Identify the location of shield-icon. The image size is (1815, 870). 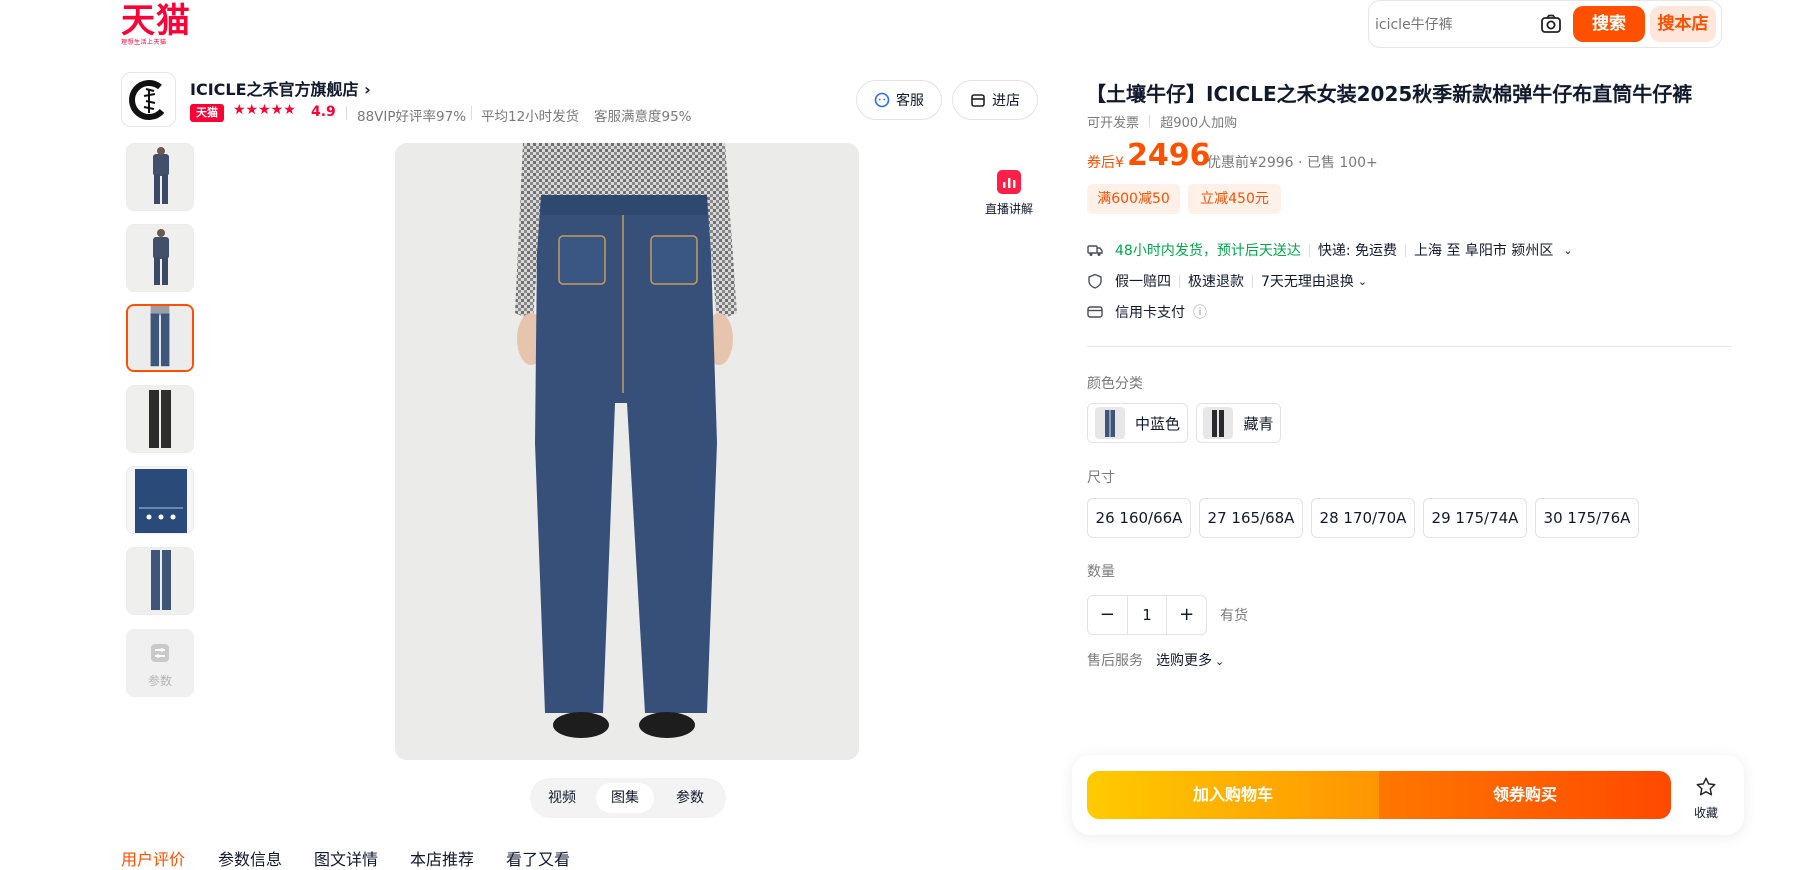
(1095, 281).